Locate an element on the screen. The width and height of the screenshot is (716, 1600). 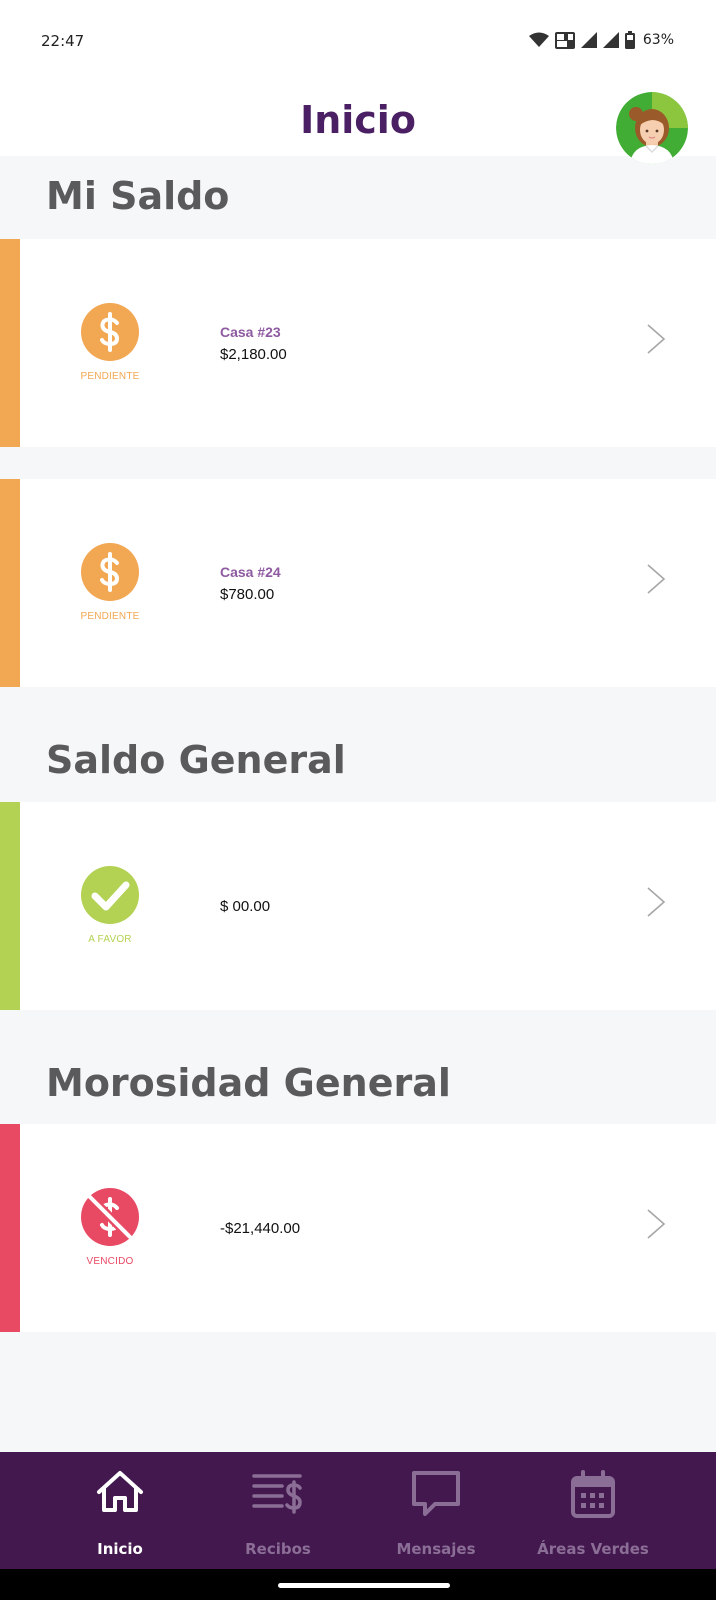
balance-amount: $2,180.00 is located at coordinates (253, 354).